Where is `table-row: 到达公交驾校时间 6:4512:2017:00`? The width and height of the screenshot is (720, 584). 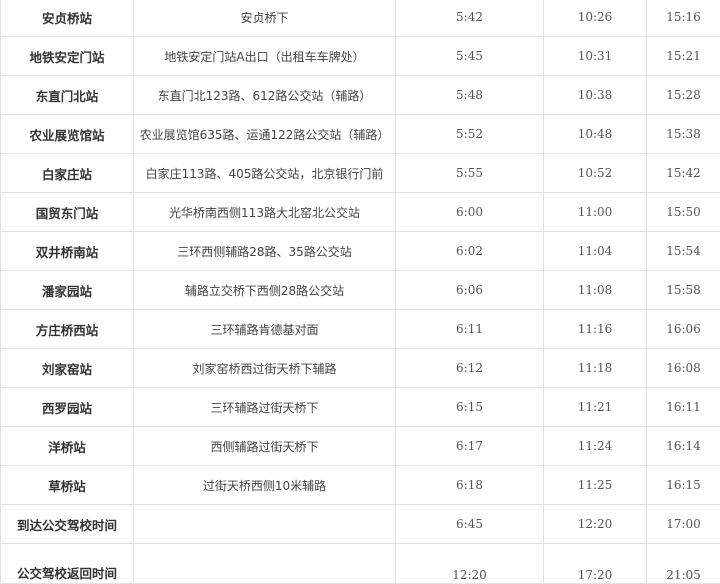 table-row: 到达公交驾校时间 6:4512:2017:00 is located at coordinates (360, 524).